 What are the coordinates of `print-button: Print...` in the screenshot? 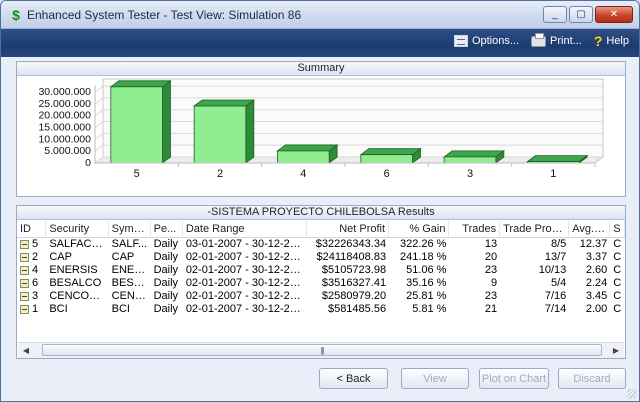 It's located at (556, 39).